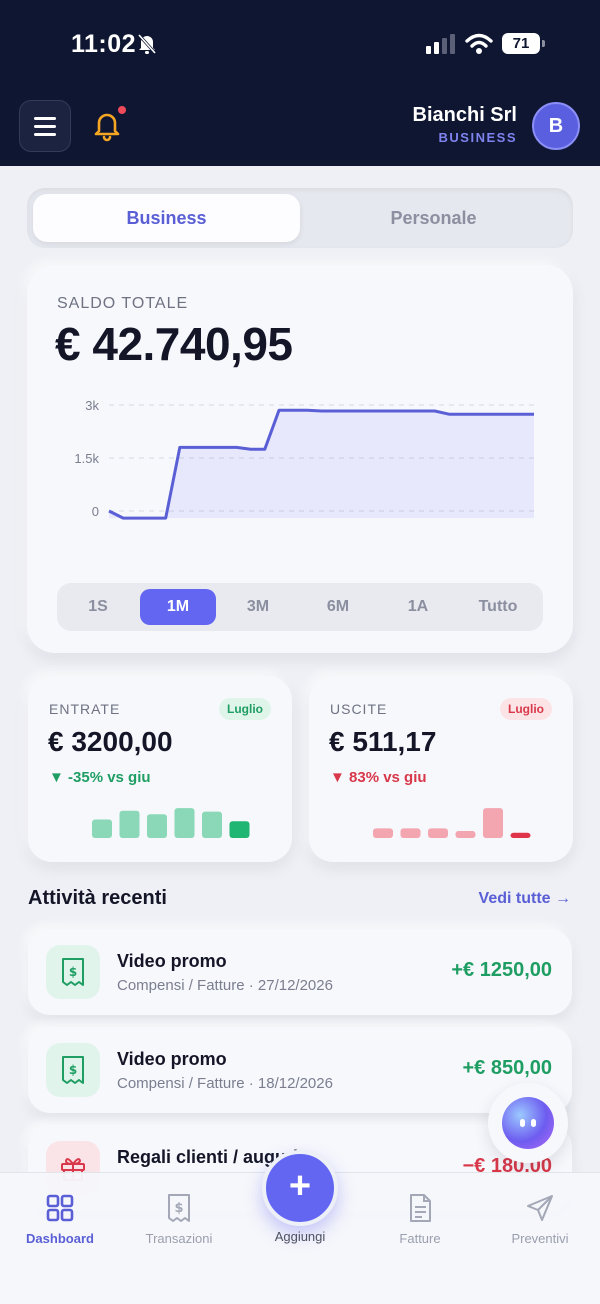 The width and height of the screenshot is (600, 1304). Describe the element at coordinates (440, 44) in the screenshot. I see `signal-icon` at that location.